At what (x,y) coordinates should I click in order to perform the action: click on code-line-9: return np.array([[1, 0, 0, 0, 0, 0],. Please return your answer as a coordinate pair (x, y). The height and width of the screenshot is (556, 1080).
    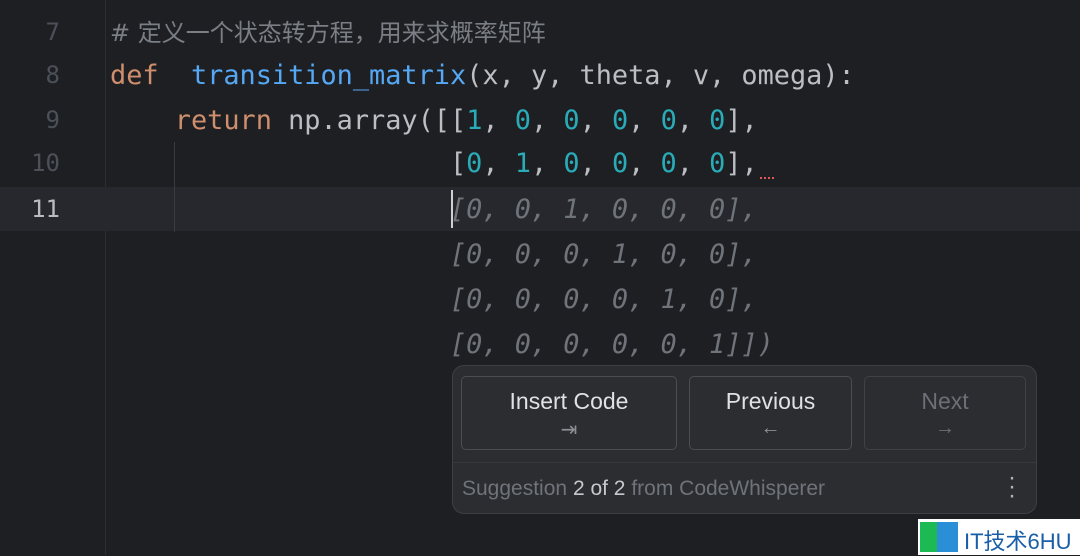
    Looking at the image, I should click on (434, 120).